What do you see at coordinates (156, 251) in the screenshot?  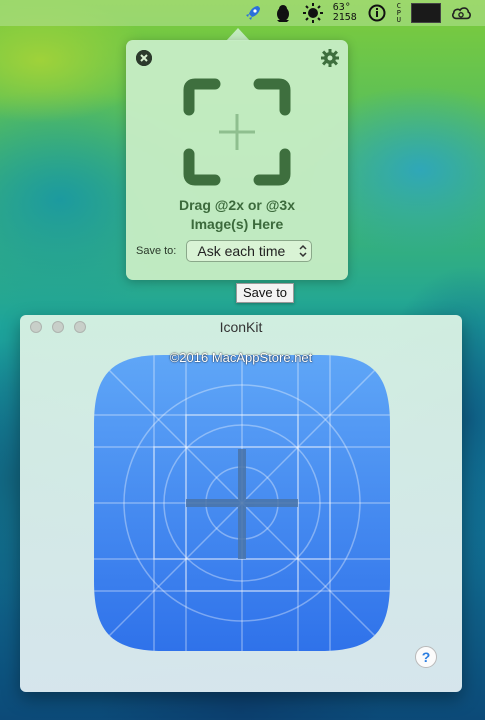 I see `save-to-label: Save to:` at bounding box center [156, 251].